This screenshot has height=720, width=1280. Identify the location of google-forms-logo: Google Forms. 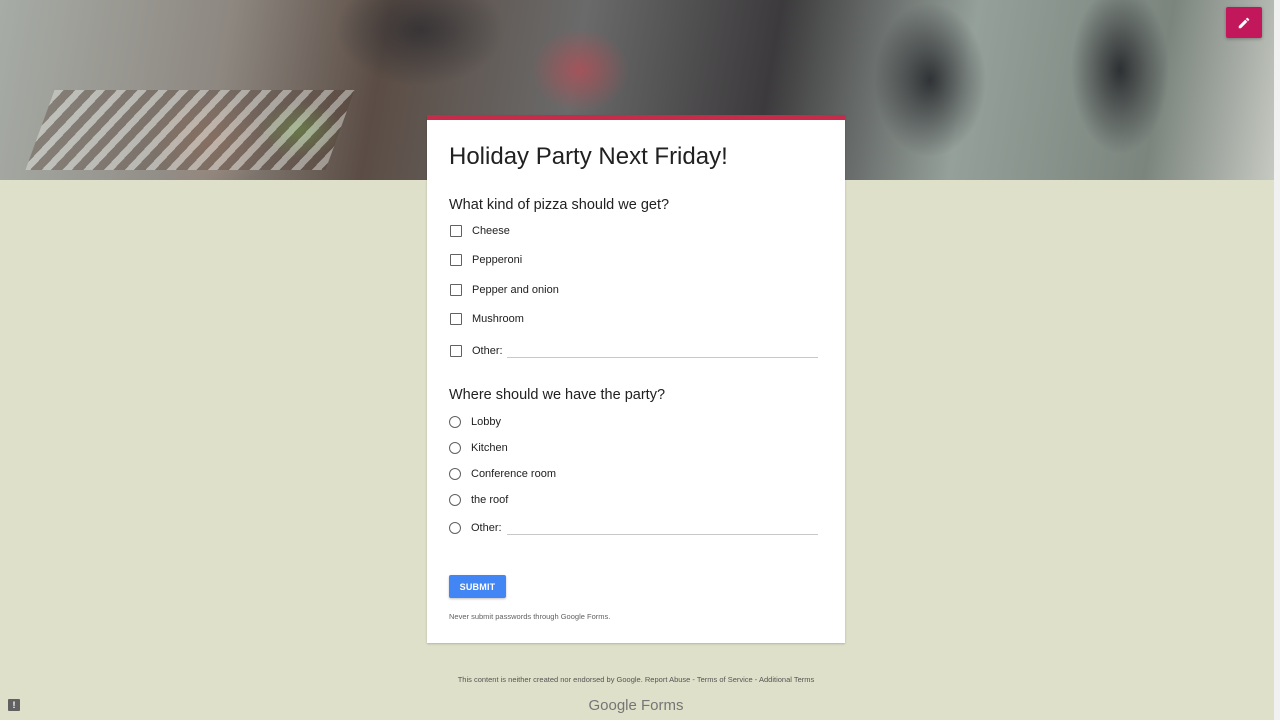
(636, 705).